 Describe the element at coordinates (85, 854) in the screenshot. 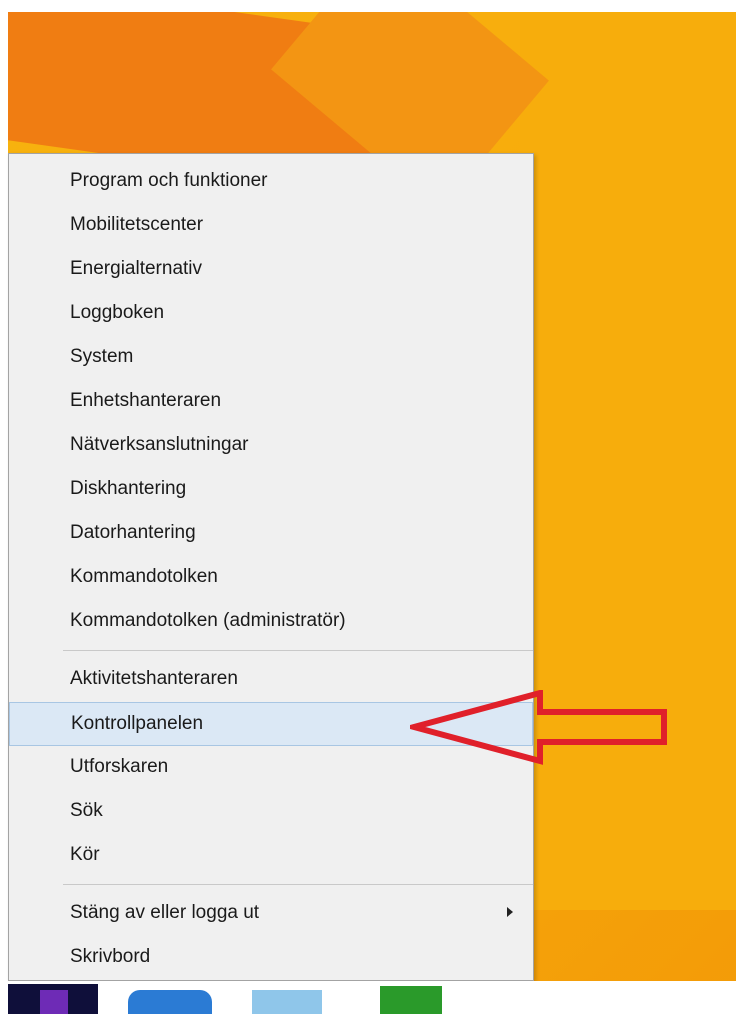

I see `menu-item-label: Kör` at that location.